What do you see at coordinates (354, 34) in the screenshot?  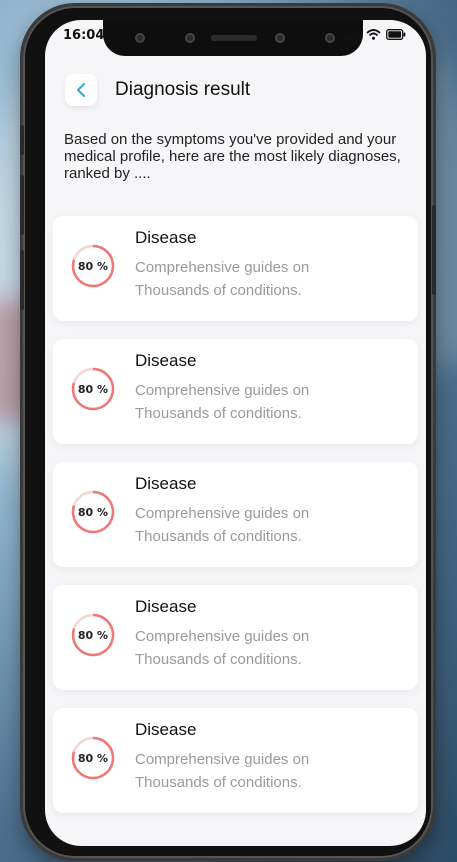 I see `signal-icon` at bounding box center [354, 34].